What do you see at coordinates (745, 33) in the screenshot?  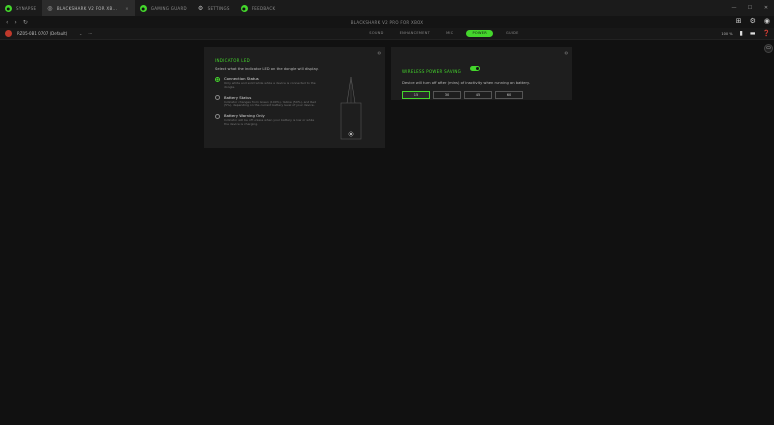 I see `device-status: 100 % ▮ ▬ ❓` at bounding box center [745, 33].